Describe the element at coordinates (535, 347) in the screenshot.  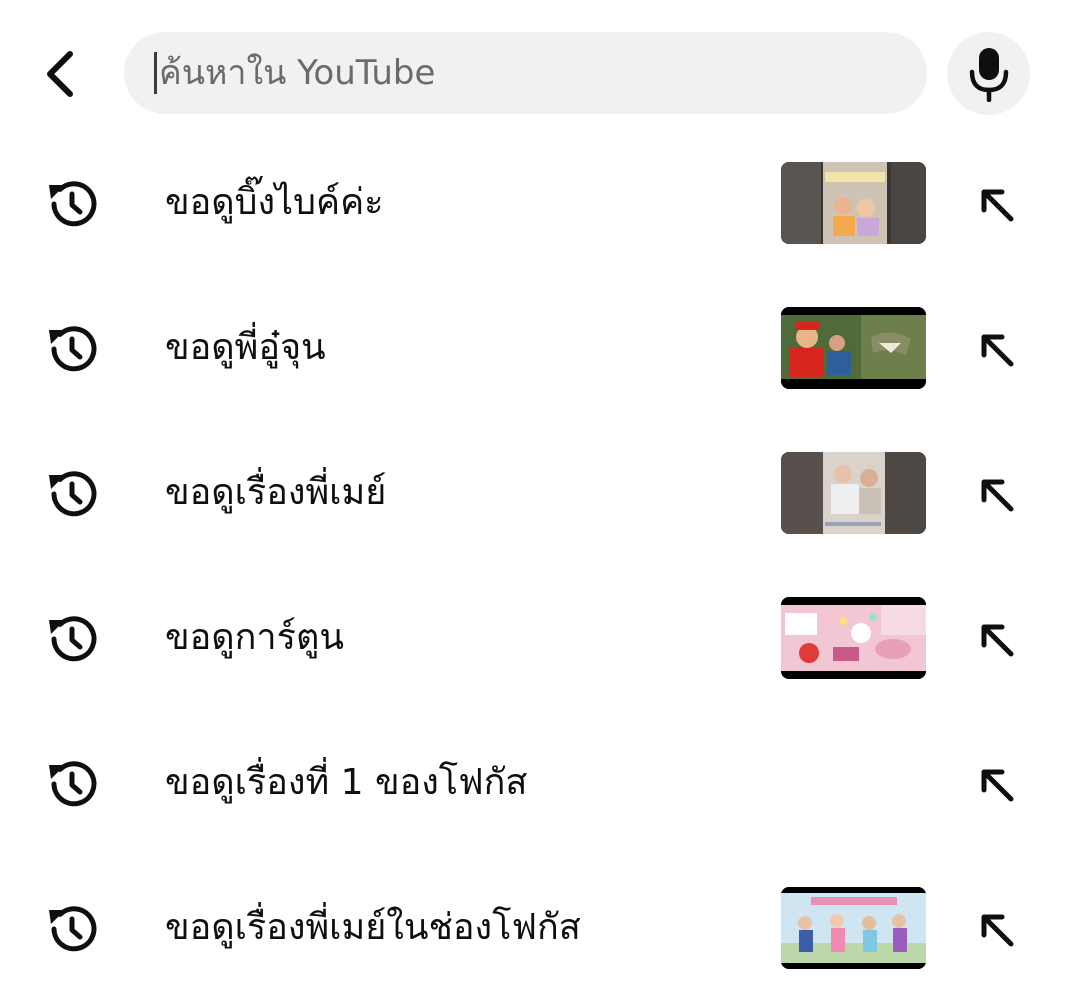
I see `suggestion-row: ขอดูพี่อู๋จุน` at that location.